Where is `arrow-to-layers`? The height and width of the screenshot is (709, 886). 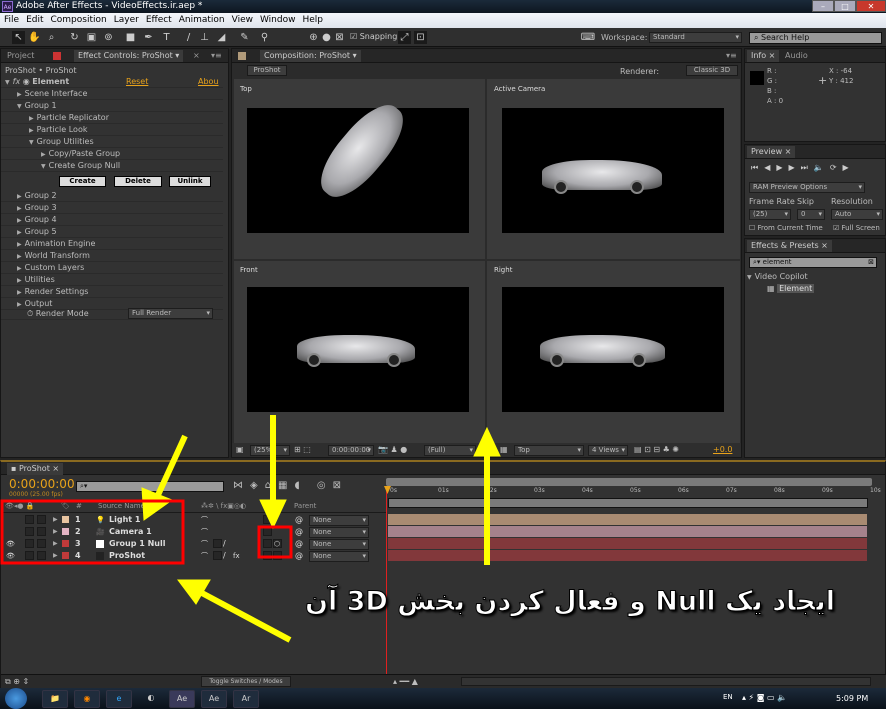 arrow-to-layers is located at coordinates (171, 465).